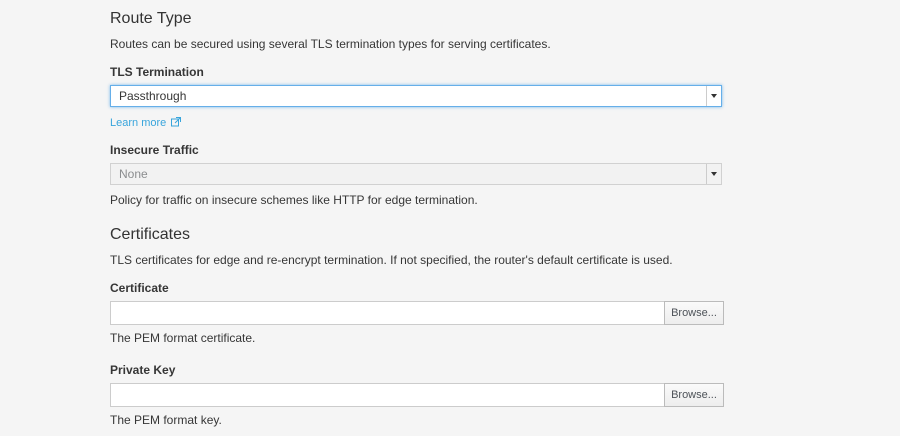  What do you see at coordinates (154, 150) in the screenshot?
I see `insecure-traffic-label: Insecure Traffic` at bounding box center [154, 150].